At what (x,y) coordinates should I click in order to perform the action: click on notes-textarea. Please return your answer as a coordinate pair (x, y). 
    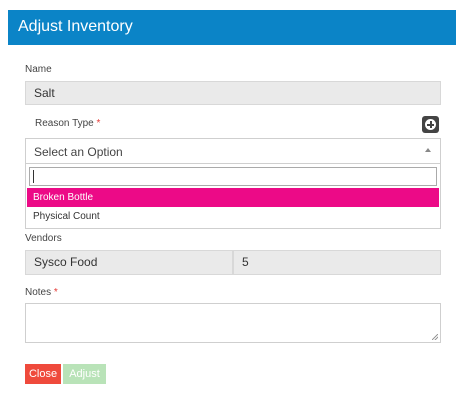
    Looking at the image, I should click on (233, 323).